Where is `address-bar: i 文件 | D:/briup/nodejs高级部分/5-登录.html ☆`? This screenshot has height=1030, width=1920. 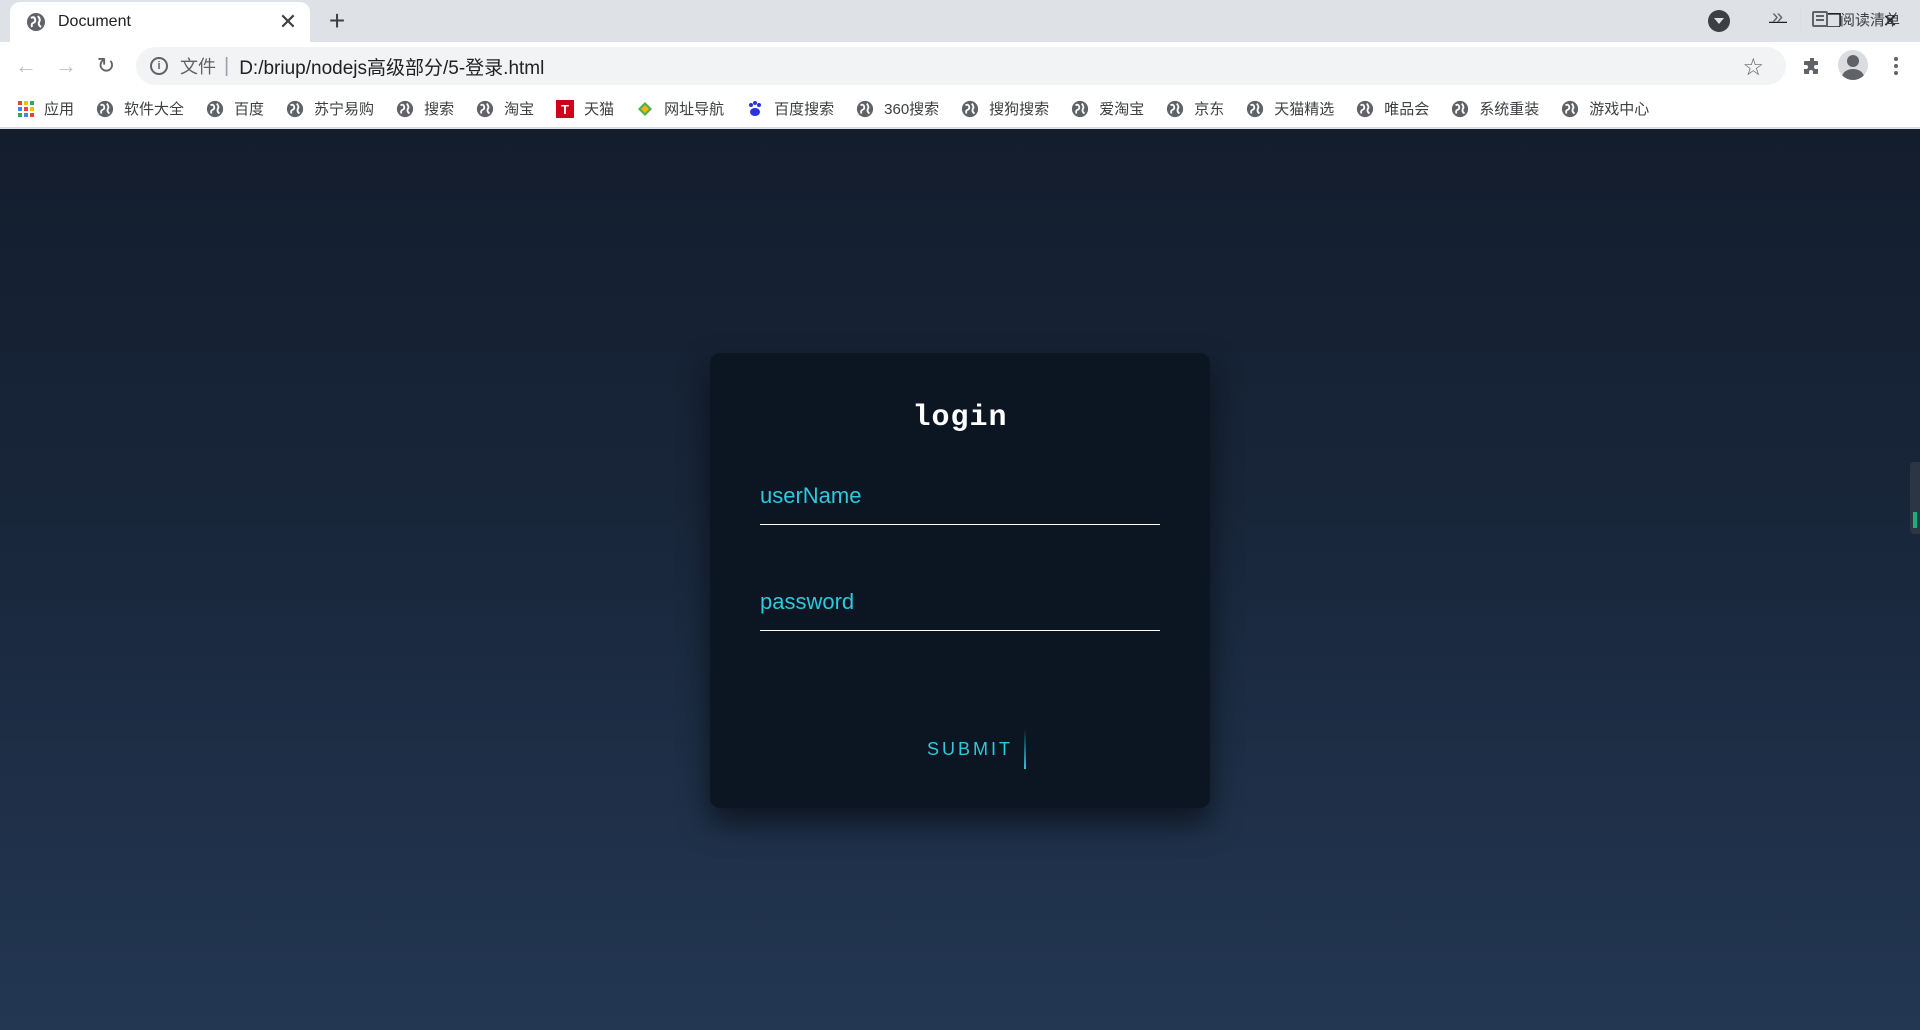 address-bar: i 文件 | D:/briup/nodejs高级部分/5-登录.html ☆ is located at coordinates (961, 66).